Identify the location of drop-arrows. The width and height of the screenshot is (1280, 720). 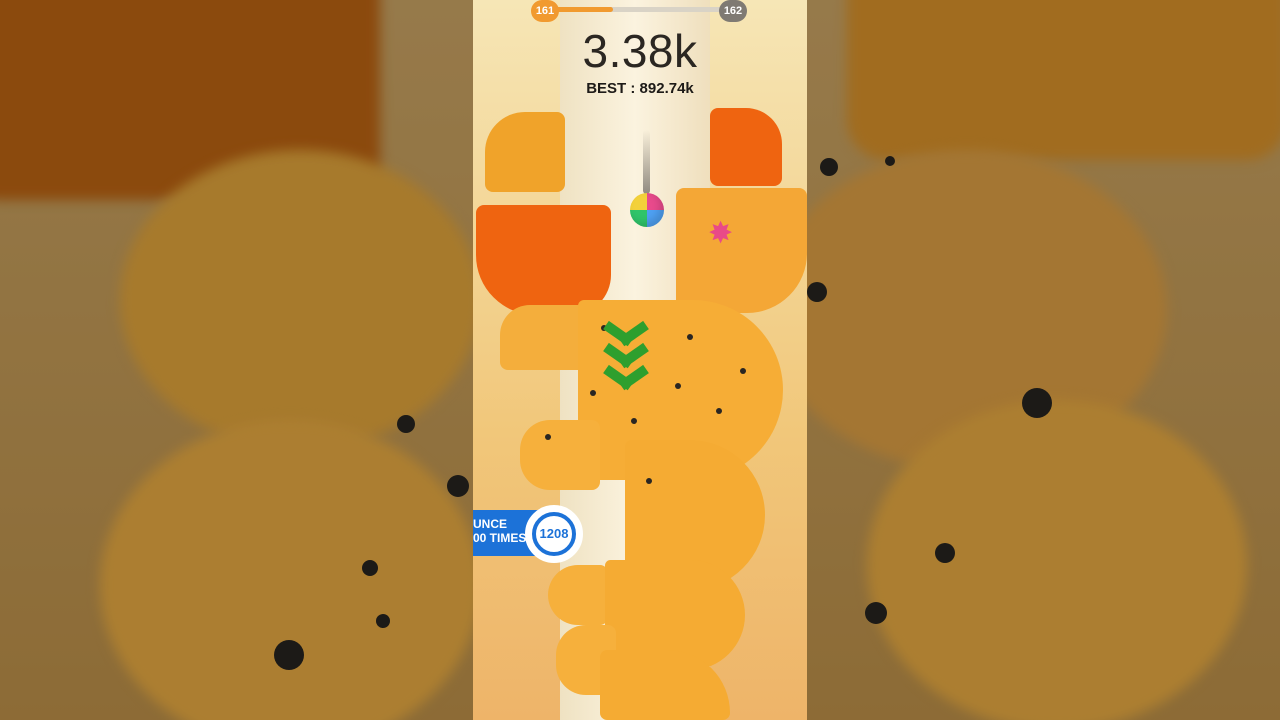
(626, 355).